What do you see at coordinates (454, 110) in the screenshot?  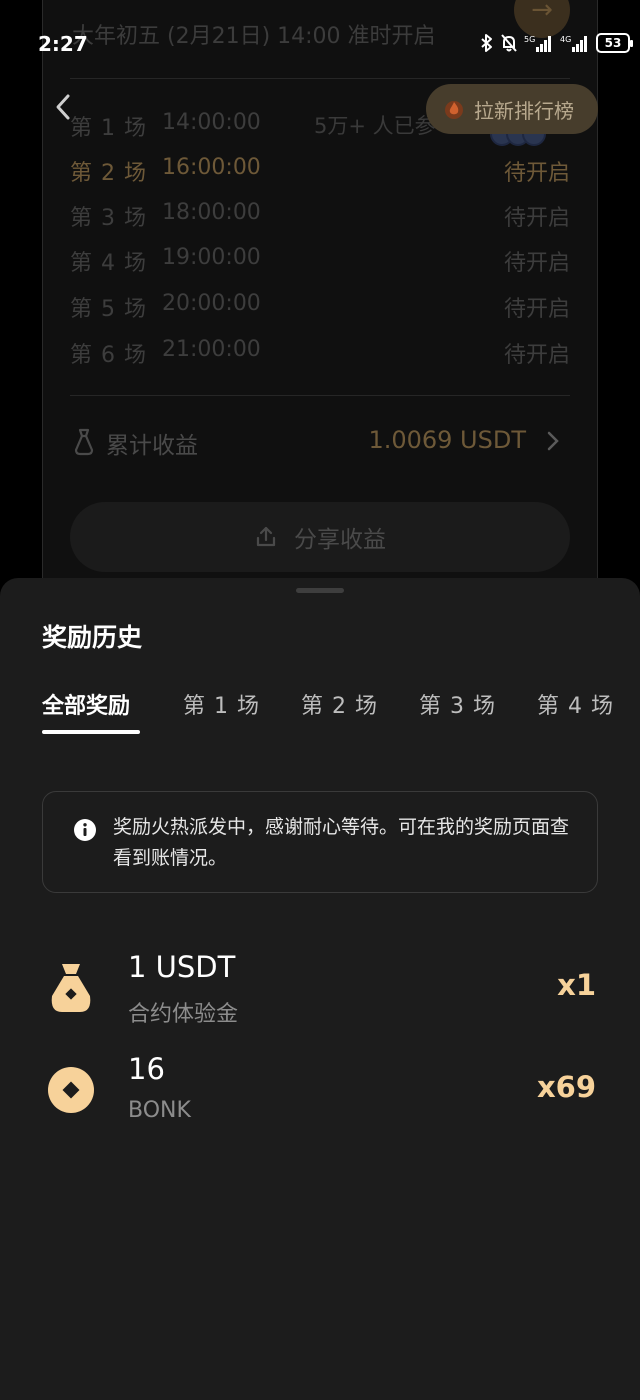 I see `flame-icon` at bounding box center [454, 110].